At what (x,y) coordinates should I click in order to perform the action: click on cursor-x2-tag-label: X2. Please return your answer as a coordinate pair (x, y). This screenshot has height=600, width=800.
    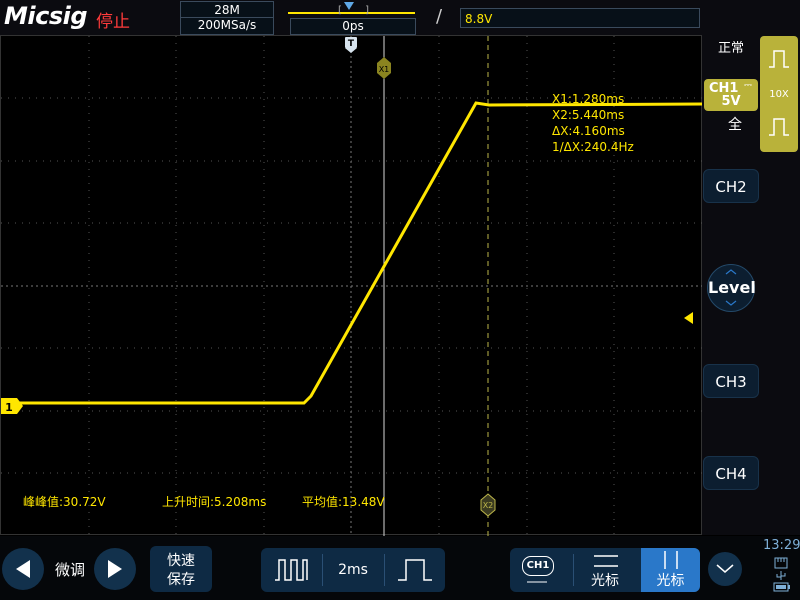
    Looking at the image, I should click on (488, 505).